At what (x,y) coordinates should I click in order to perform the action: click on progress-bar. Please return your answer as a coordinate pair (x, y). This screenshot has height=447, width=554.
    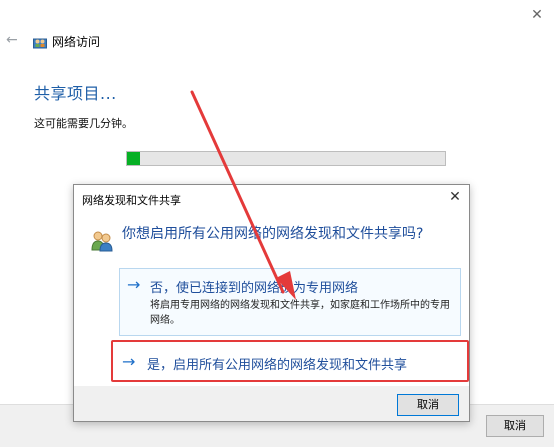
    Looking at the image, I should click on (286, 158).